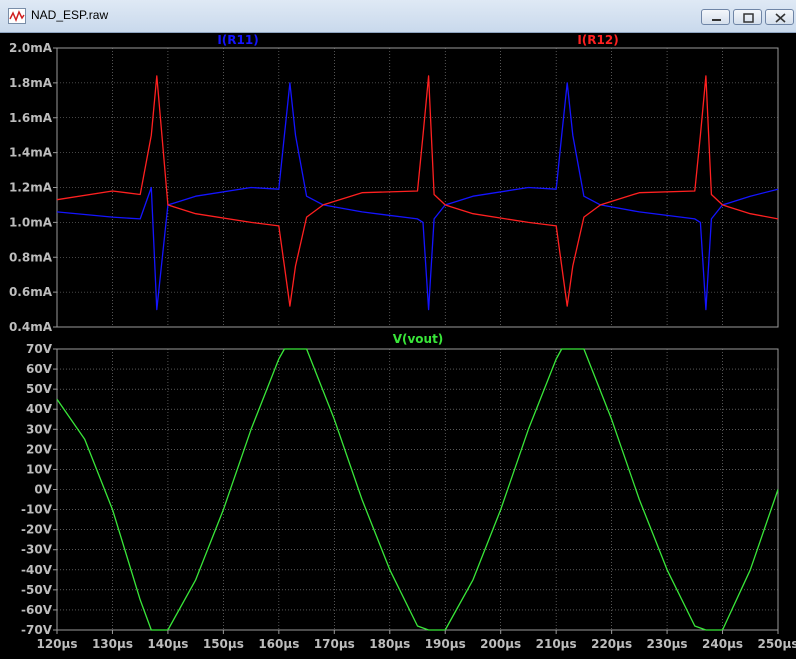 Image resolution: width=796 pixels, height=659 pixels. Describe the element at coordinates (715, 17) in the screenshot. I see `minimize-button` at that location.